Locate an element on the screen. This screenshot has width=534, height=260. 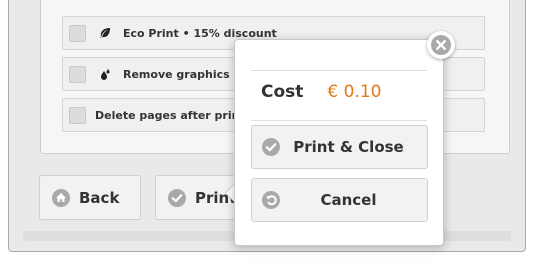
cost-row: Cost € 0.10 is located at coordinates (321, 94).